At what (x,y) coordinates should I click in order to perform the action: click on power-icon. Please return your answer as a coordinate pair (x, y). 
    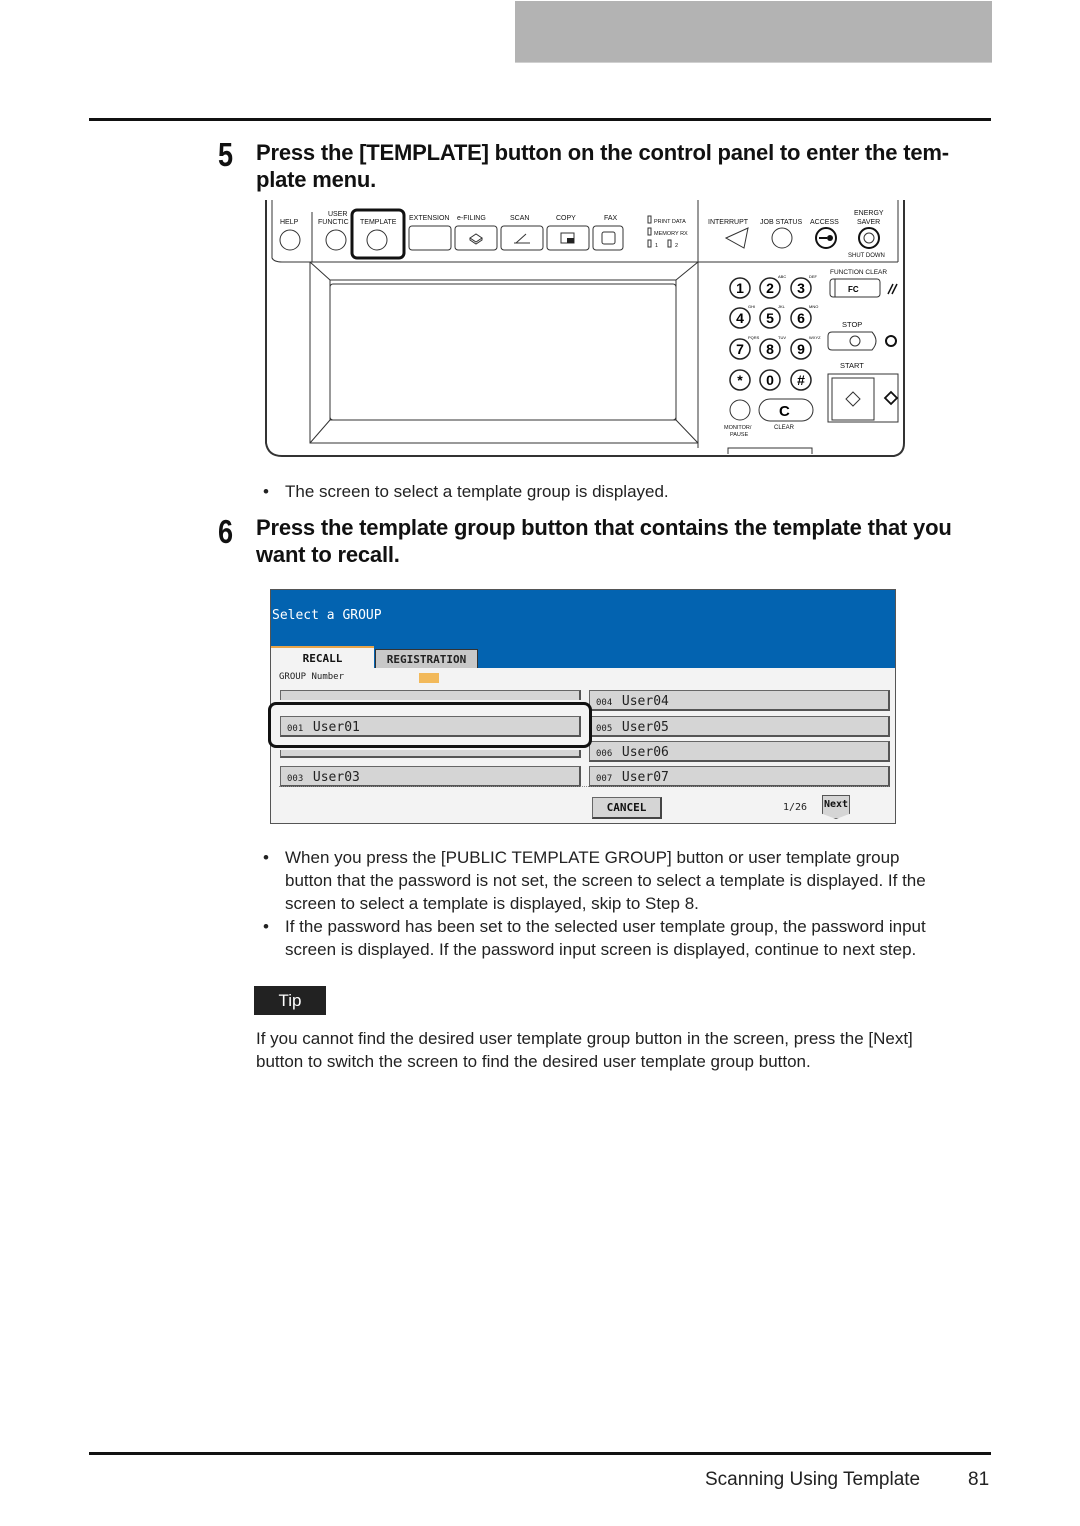
    Looking at the image, I should click on (869, 238).